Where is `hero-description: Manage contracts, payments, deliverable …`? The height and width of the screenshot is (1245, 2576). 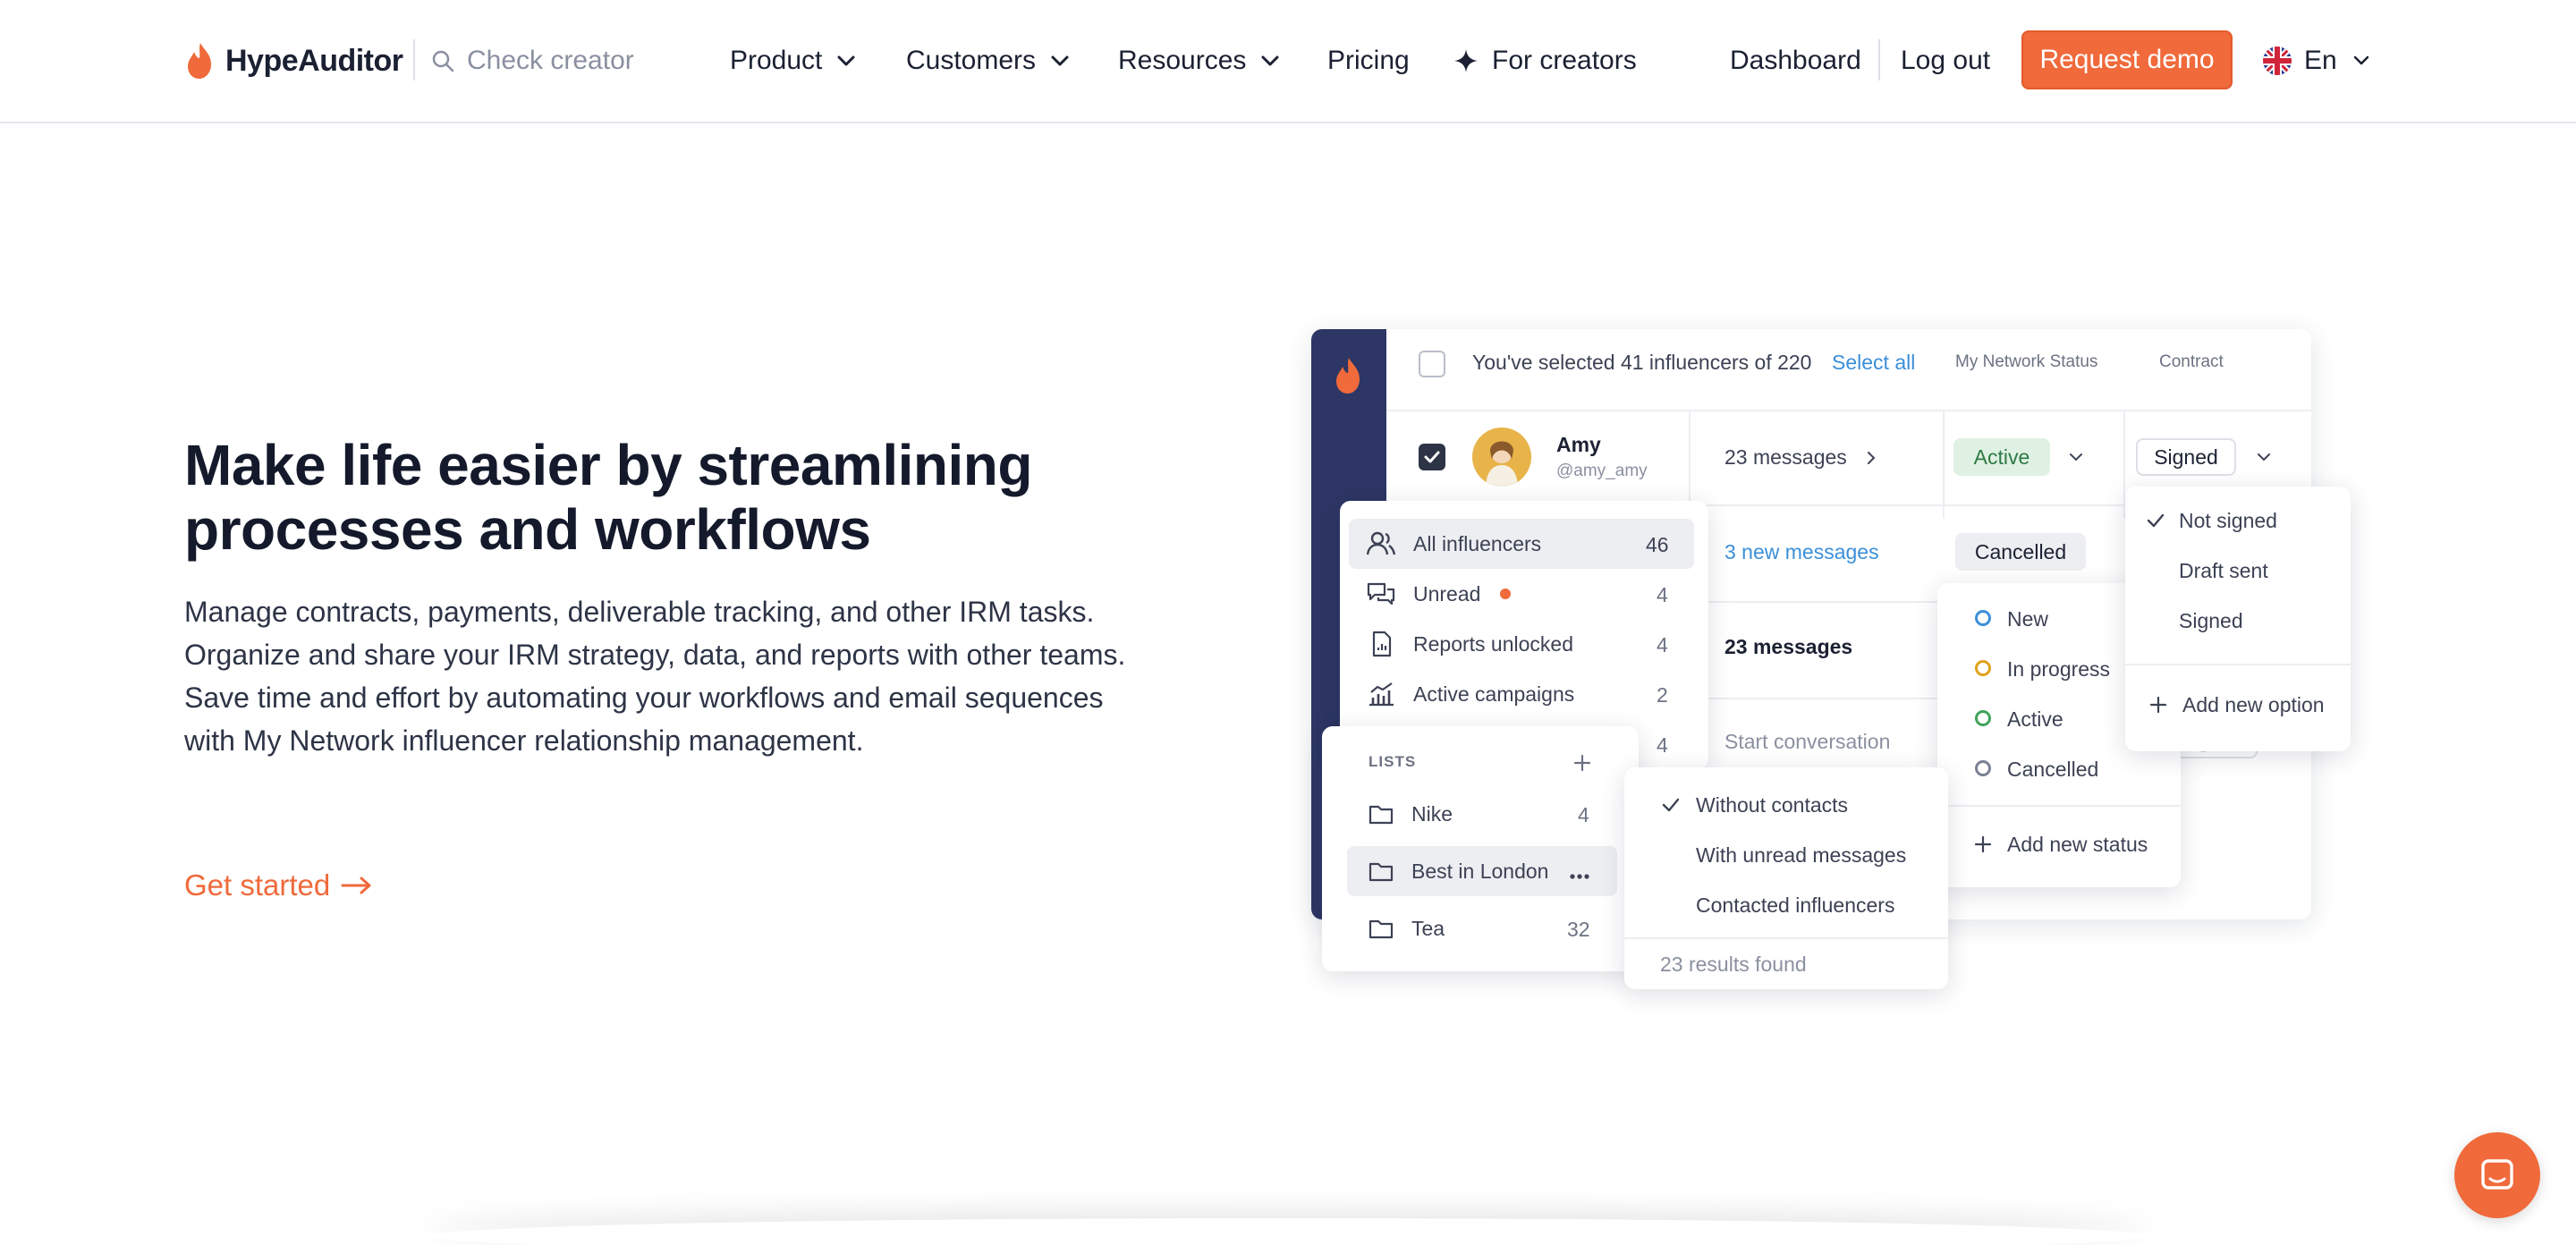 hero-description: Manage contracts, payments, deliverable … is located at coordinates (655, 676).